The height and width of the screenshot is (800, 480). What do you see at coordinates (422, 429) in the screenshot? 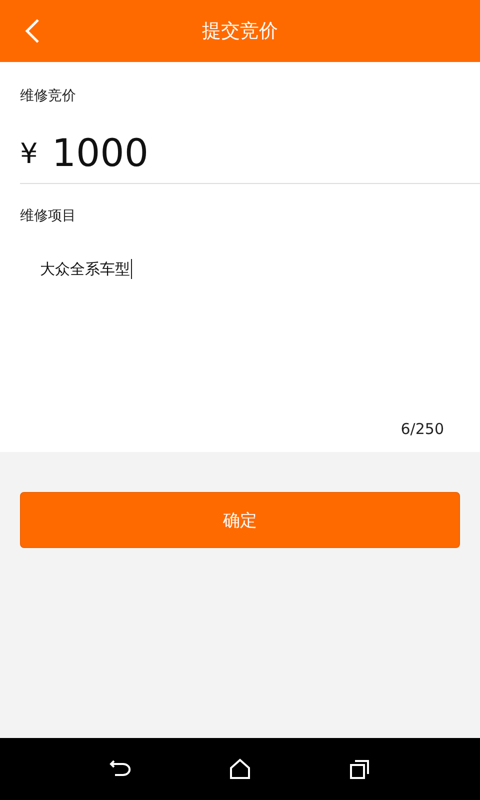
I see `character-counter: 6/250` at bounding box center [422, 429].